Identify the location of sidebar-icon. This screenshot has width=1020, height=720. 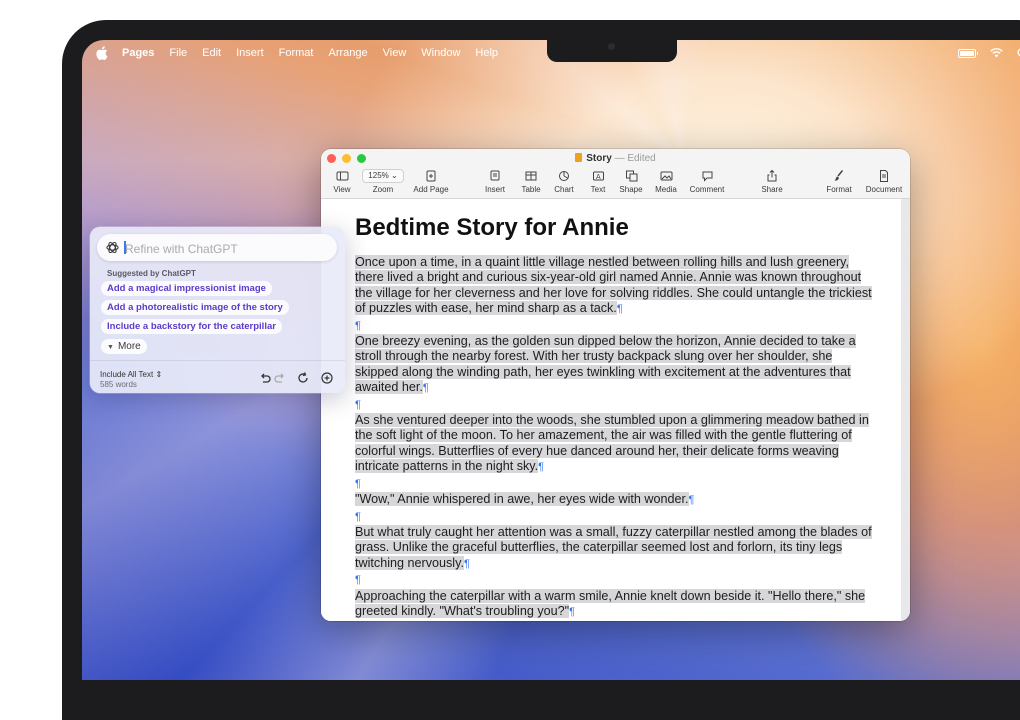
(342, 176).